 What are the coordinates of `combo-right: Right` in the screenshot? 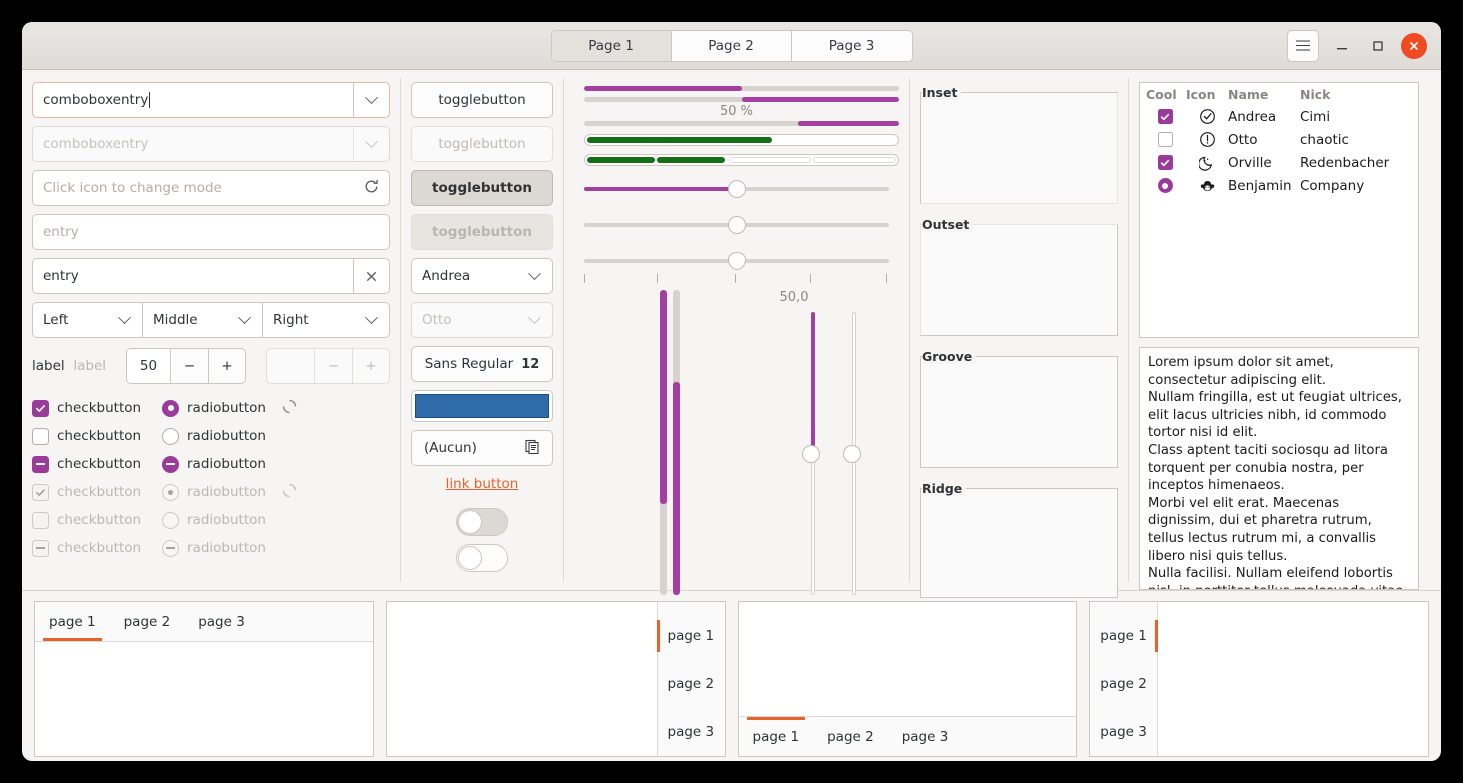 It's located at (326, 320).